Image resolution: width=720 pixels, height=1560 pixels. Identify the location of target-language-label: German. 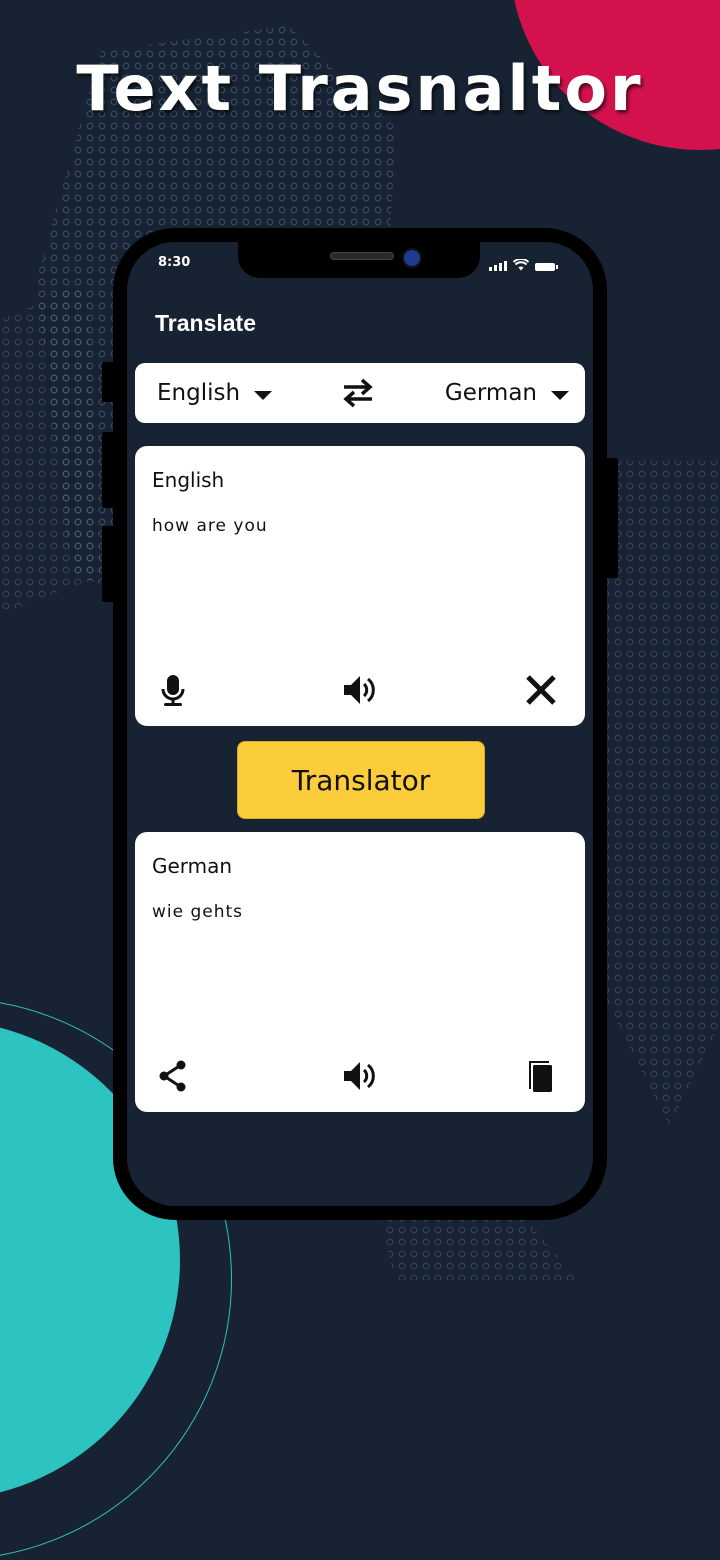
(490, 393).